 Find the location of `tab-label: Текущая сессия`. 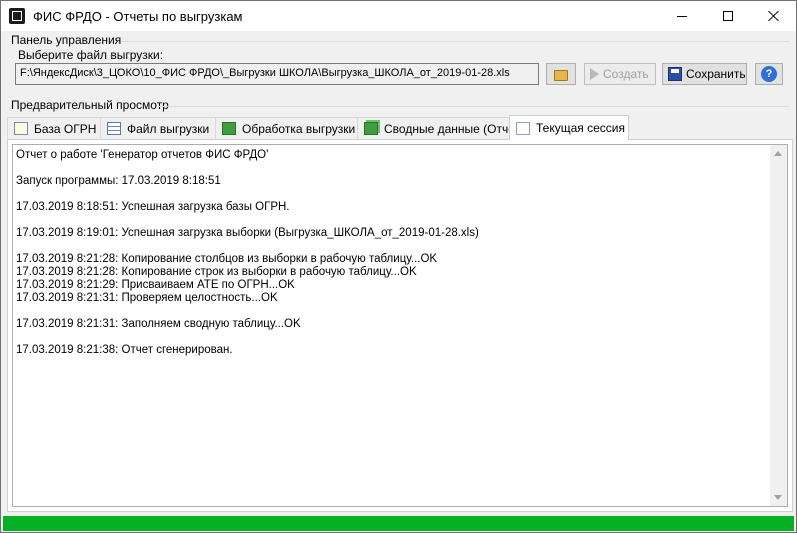

tab-label: Текущая сессия is located at coordinates (580, 128).